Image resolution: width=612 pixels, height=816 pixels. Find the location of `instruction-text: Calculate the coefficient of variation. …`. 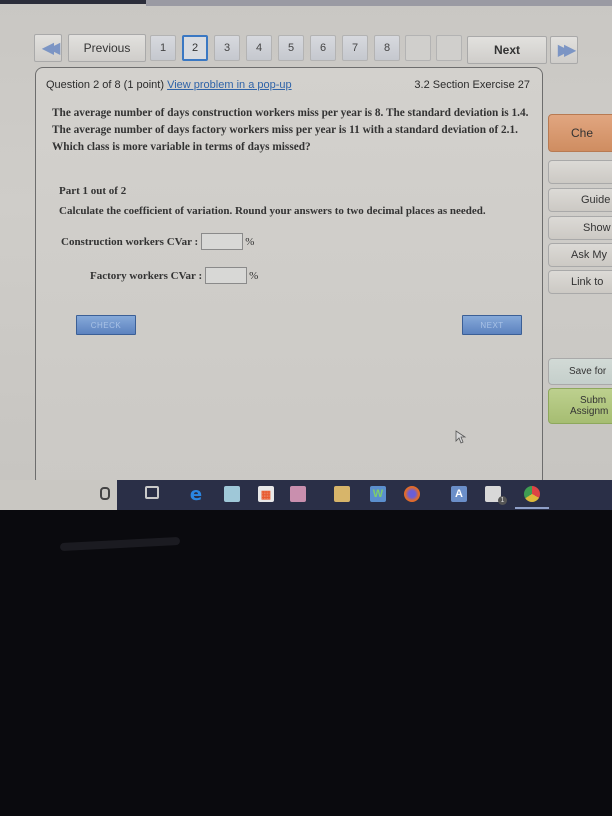

instruction-text: Calculate the coefficient of variation. … is located at coordinates (272, 211).